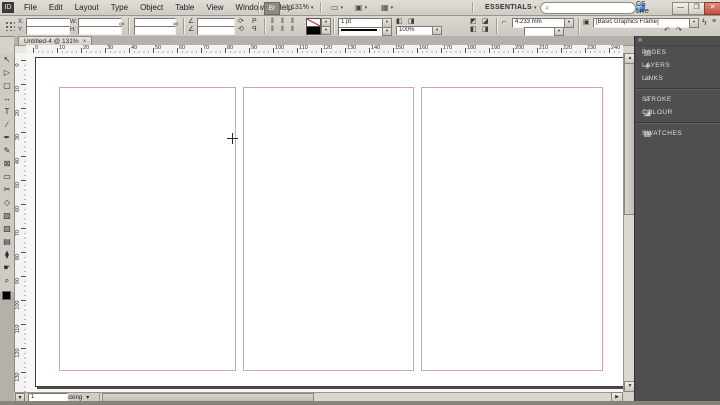  What do you see at coordinates (411, 22) in the screenshot?
I see `blend-mode-icon: ◨` at bounding box center [411, 22].